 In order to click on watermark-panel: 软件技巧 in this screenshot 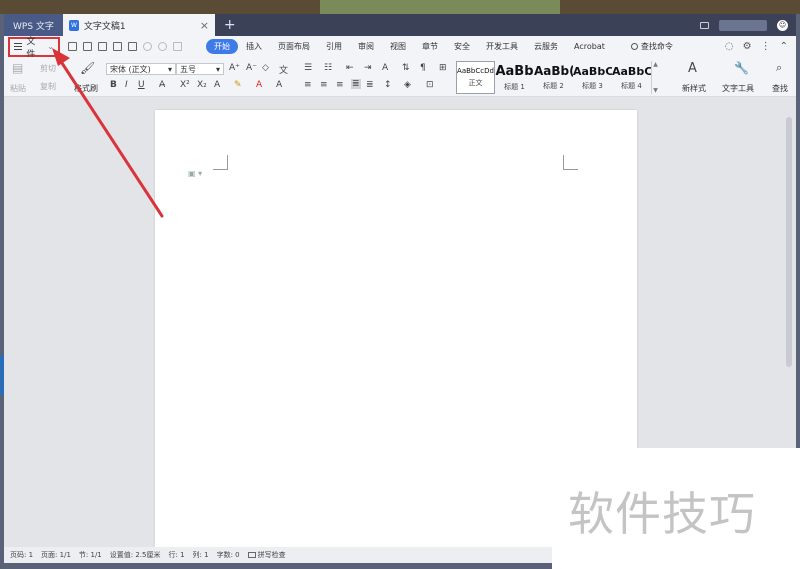, I will do `click(676, 508)`.